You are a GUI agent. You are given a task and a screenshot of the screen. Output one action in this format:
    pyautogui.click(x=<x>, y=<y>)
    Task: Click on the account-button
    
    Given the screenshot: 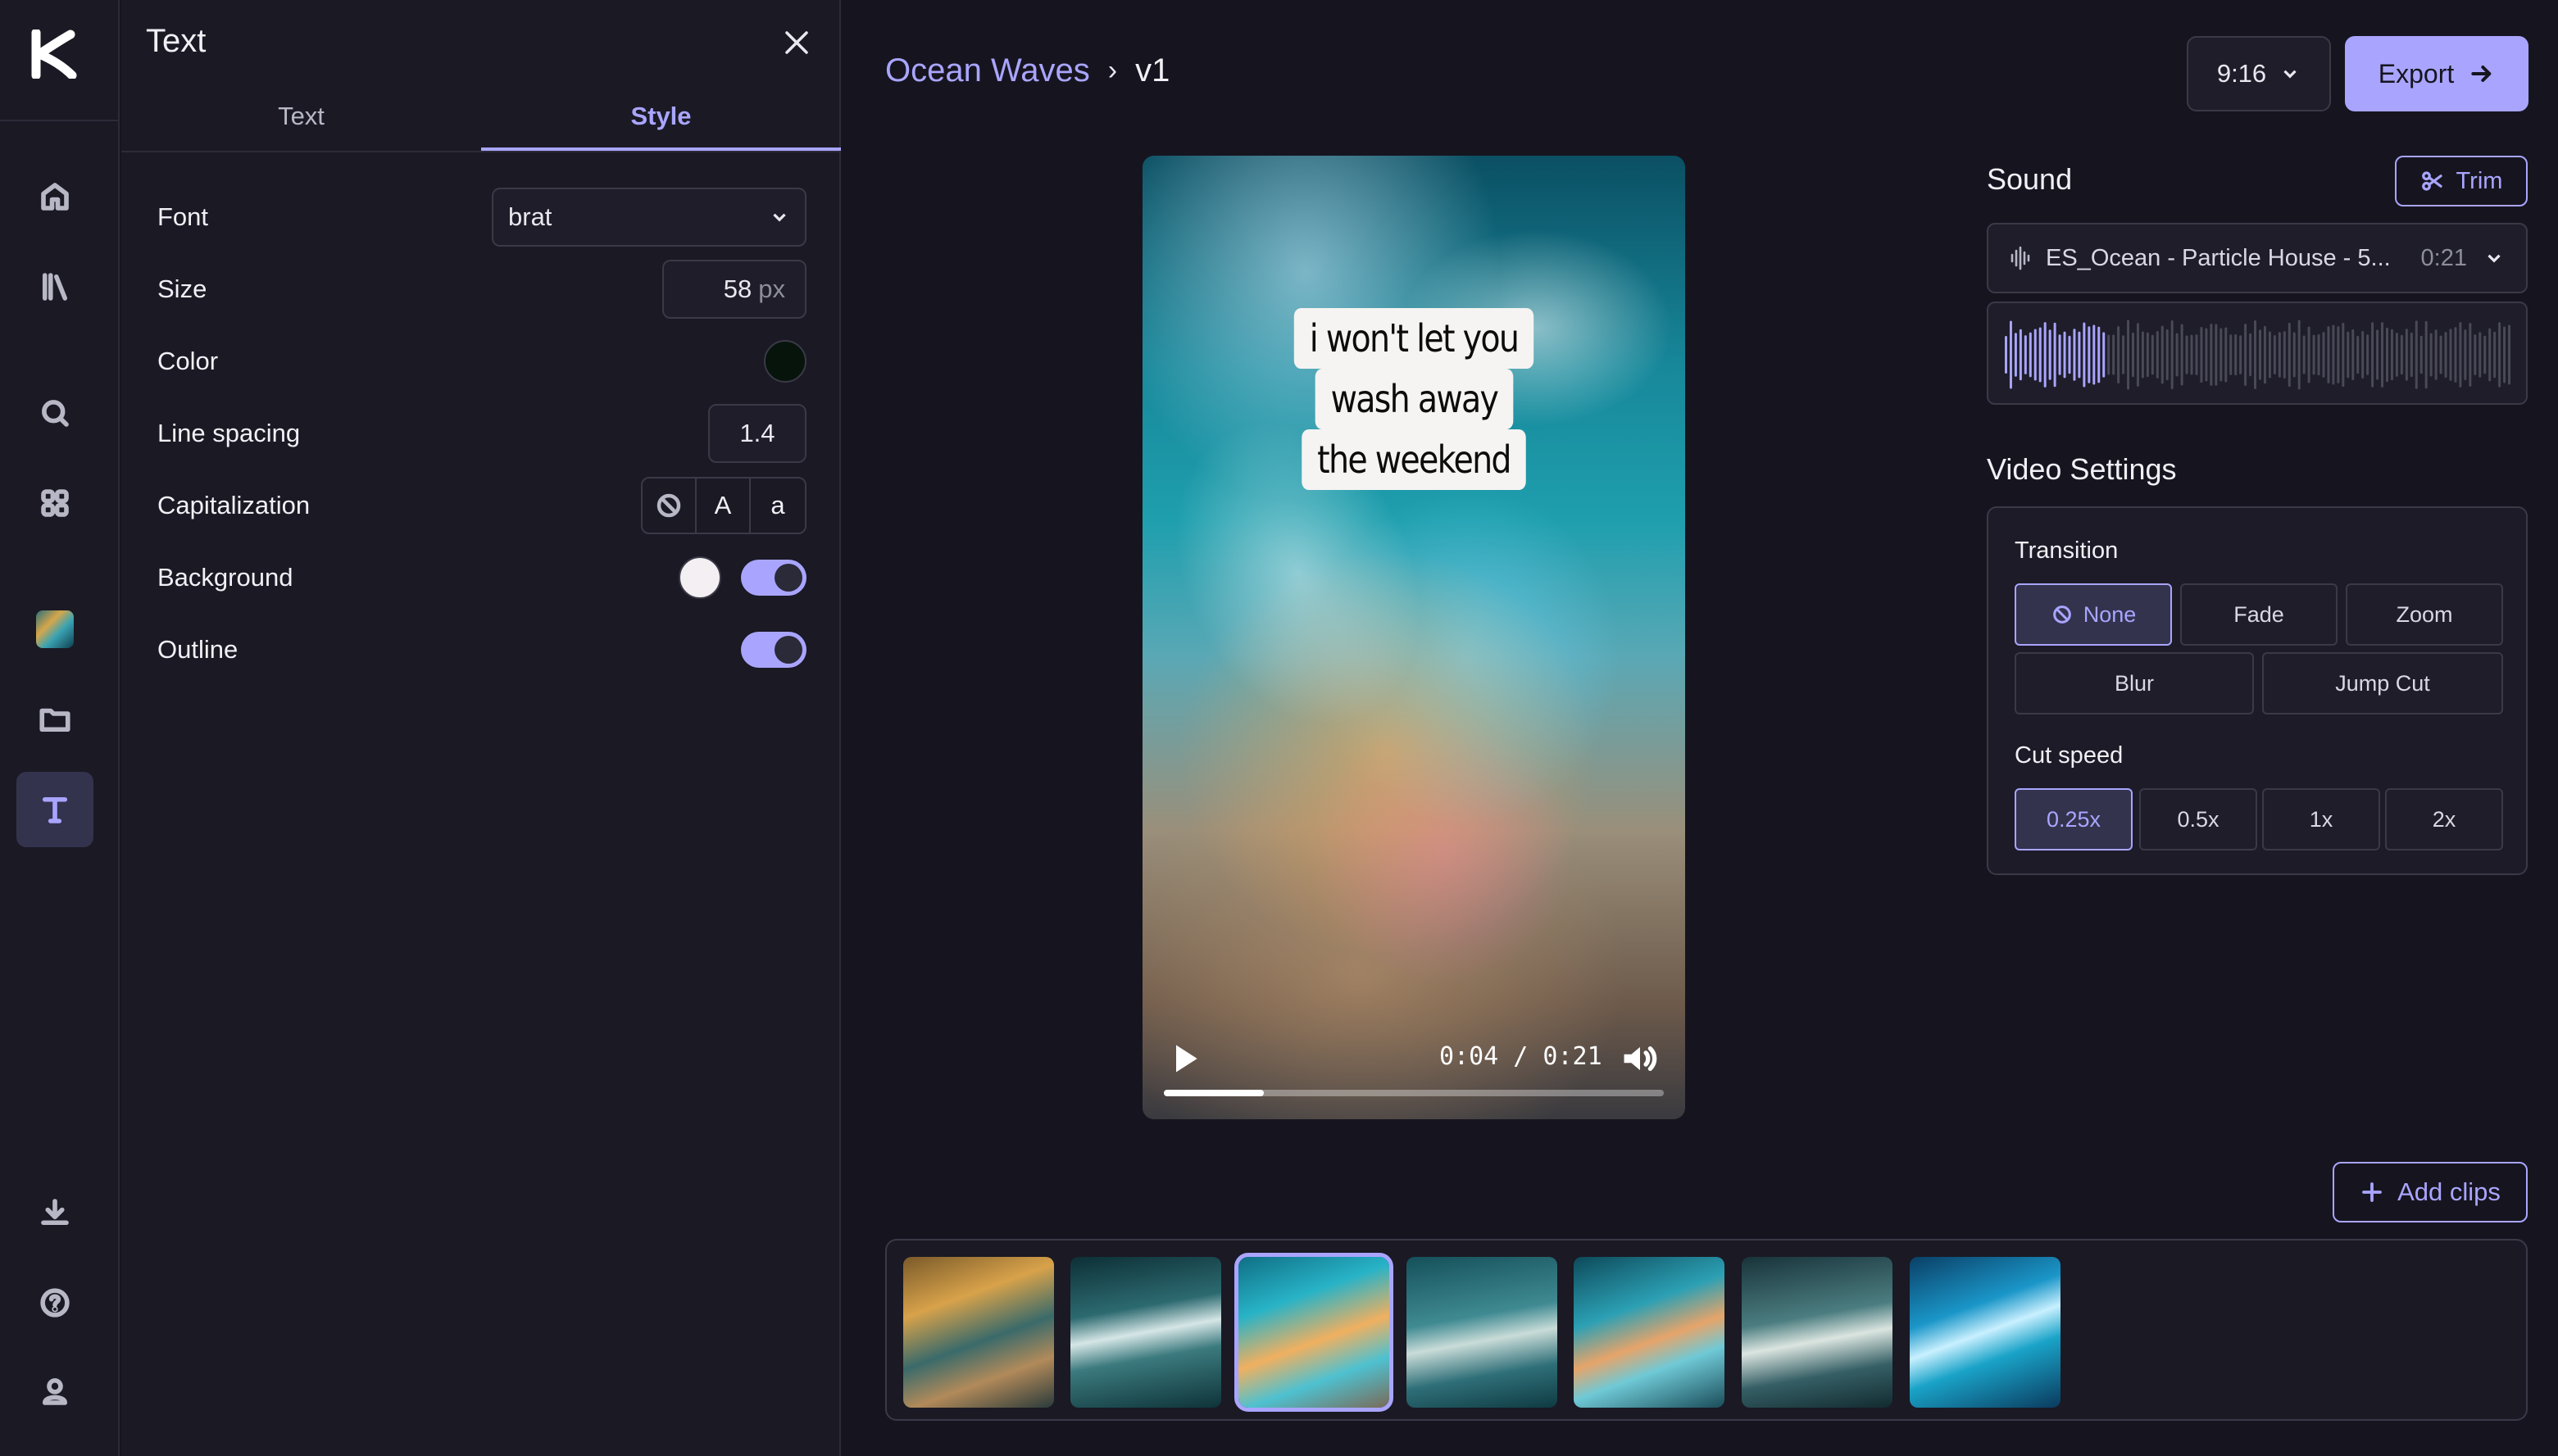 What is the action you would take?
    pyautogui.click(x=55, y=1392)
    